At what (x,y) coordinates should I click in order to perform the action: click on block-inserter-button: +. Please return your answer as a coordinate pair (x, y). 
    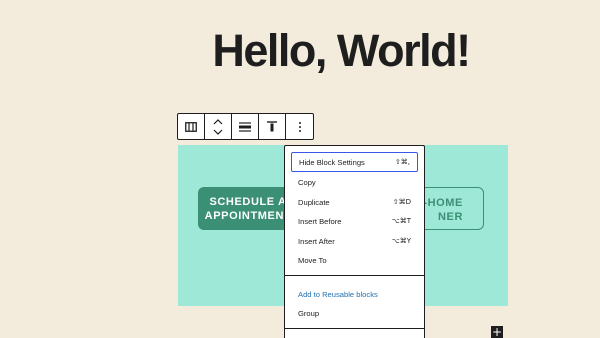
    Looking at the image, I should click on (497, 332).